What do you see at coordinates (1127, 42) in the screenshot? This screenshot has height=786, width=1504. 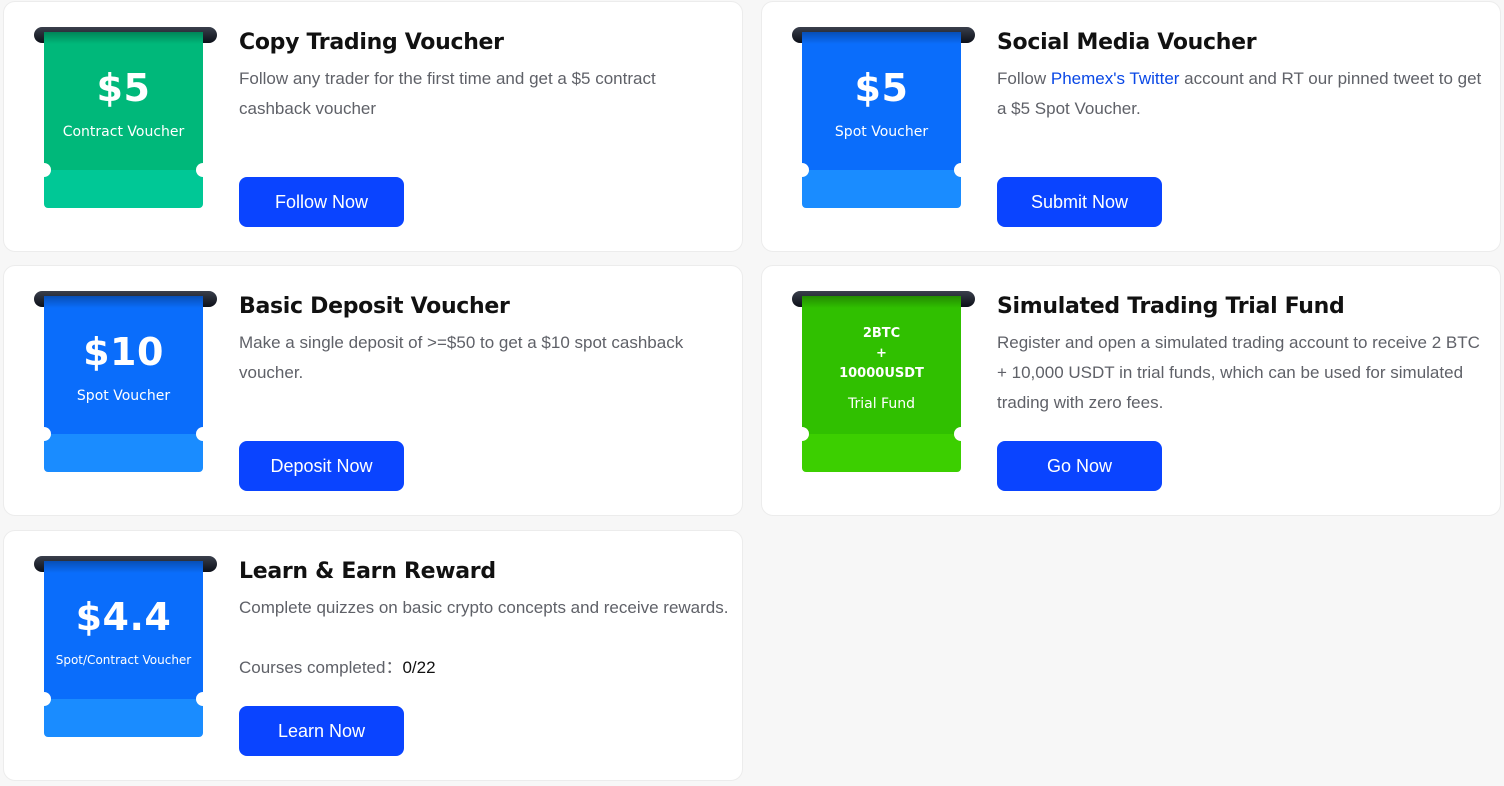 I see `card-title: Social Media Voucher` at bounding box center [1127, 42].